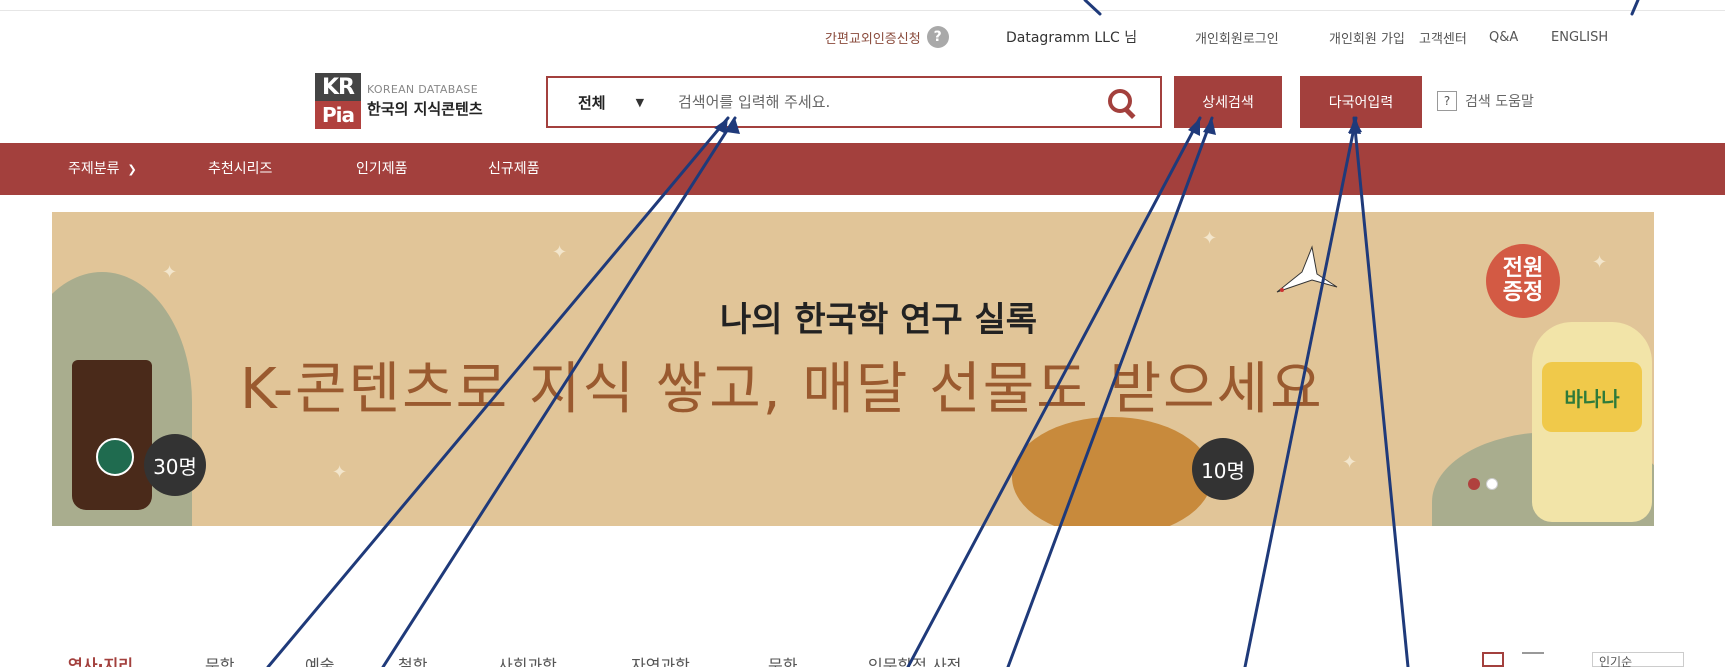 Image resolution: width=1725 pixels, height=667 pixels. Describe the element at coordinates (862, 5) in the screenshot. I see `top-border` at that location.